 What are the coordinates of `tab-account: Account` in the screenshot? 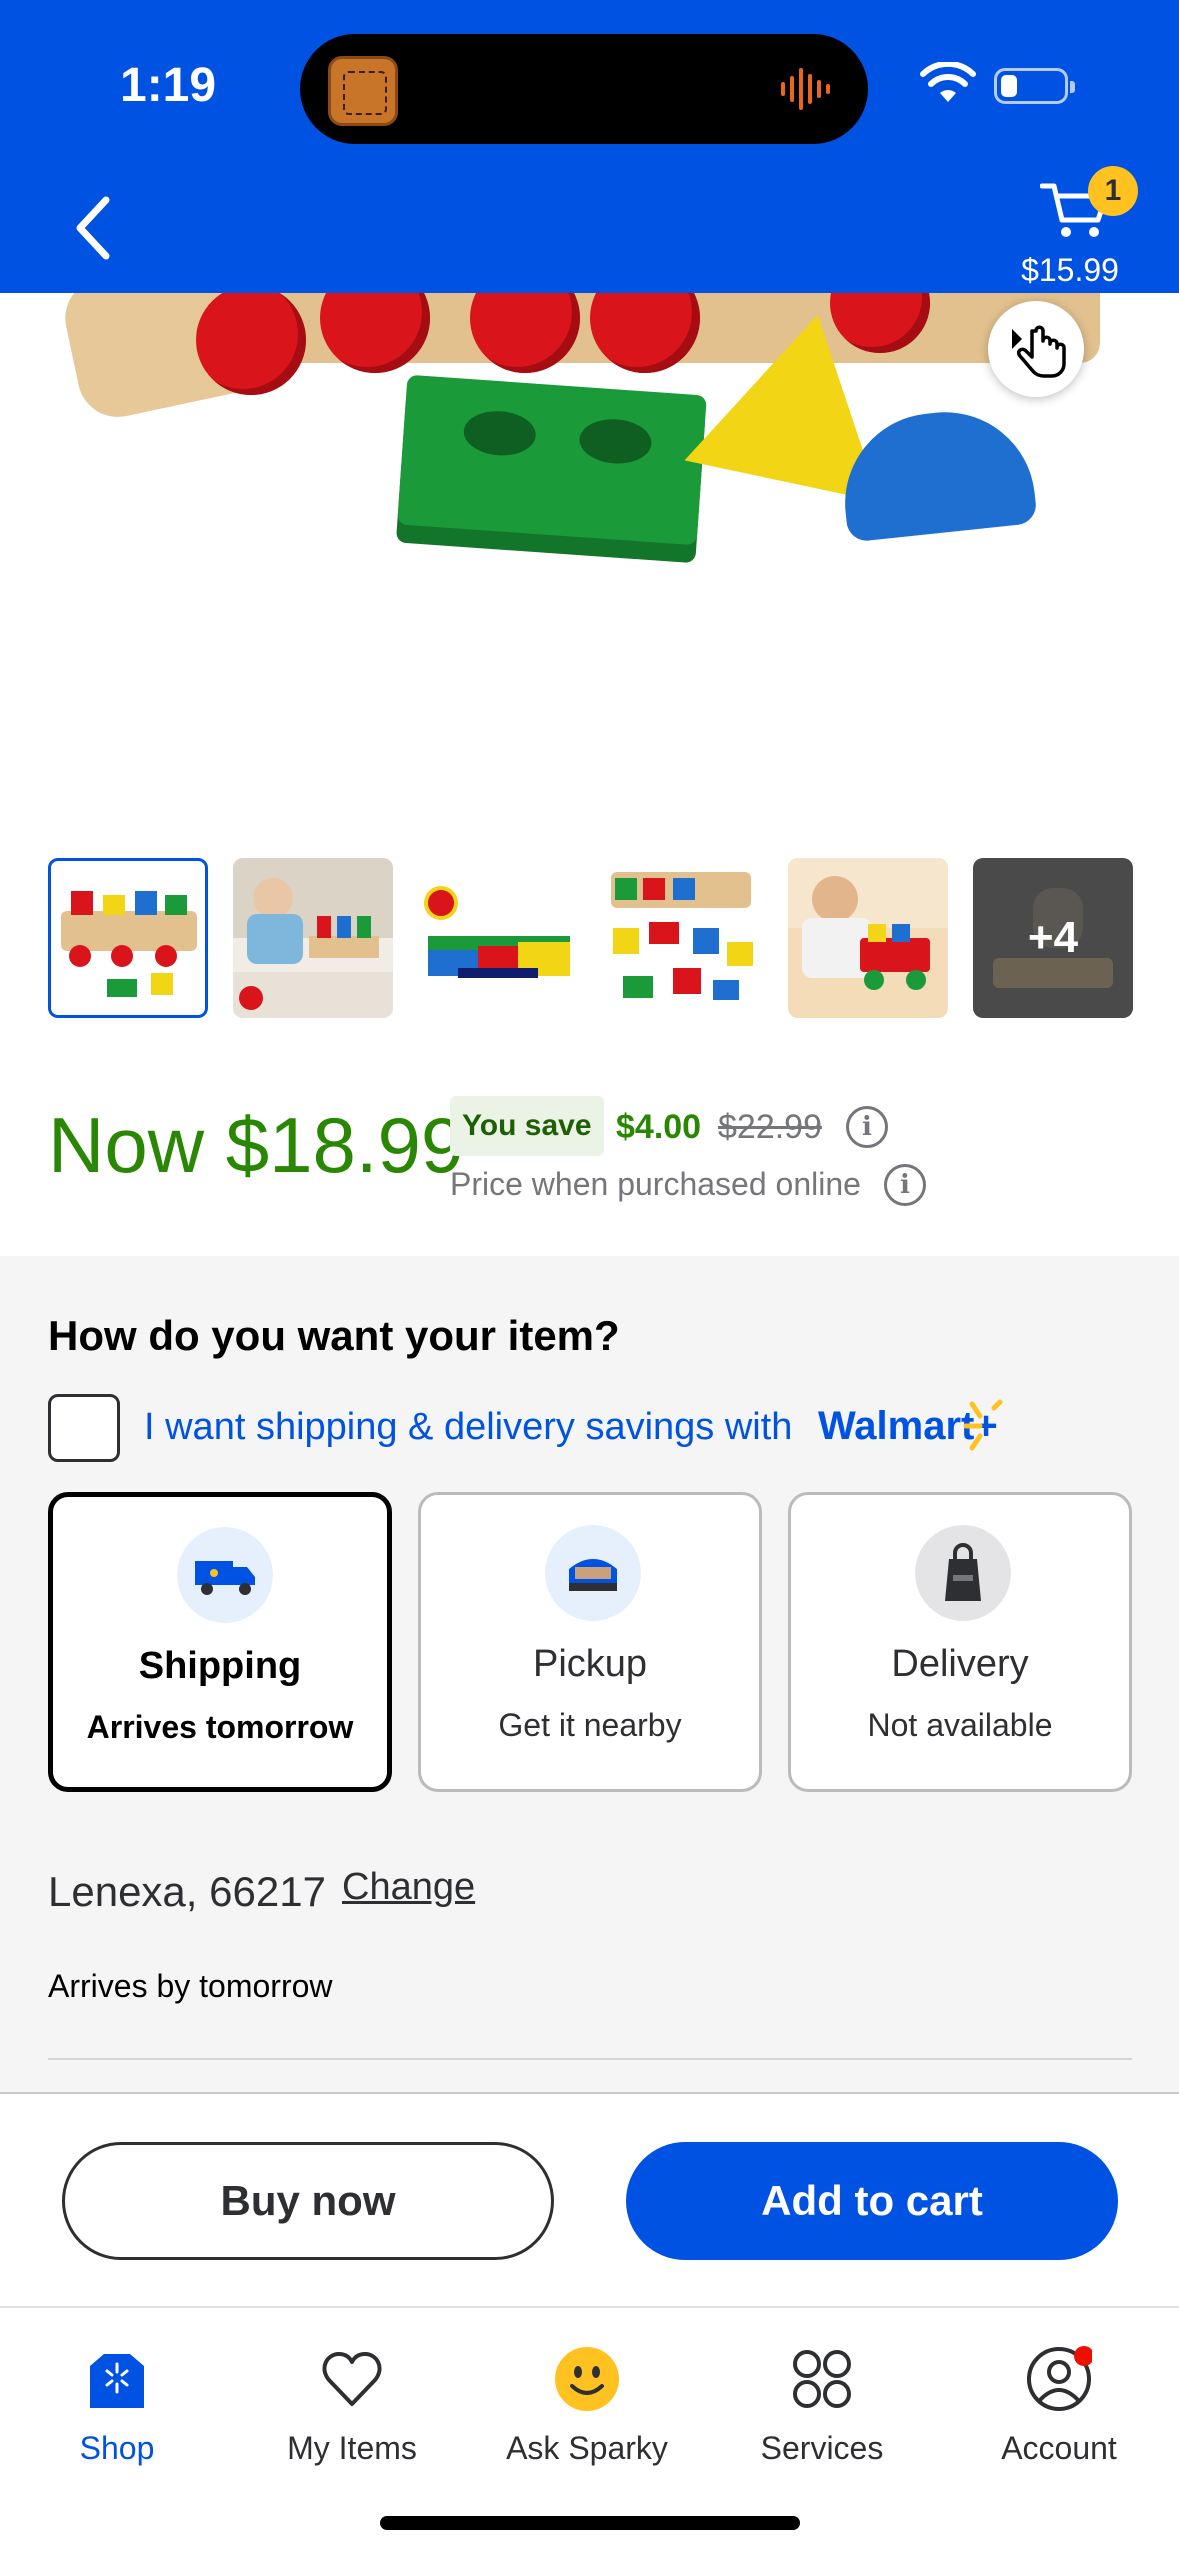 It's located at (1059, 2408).